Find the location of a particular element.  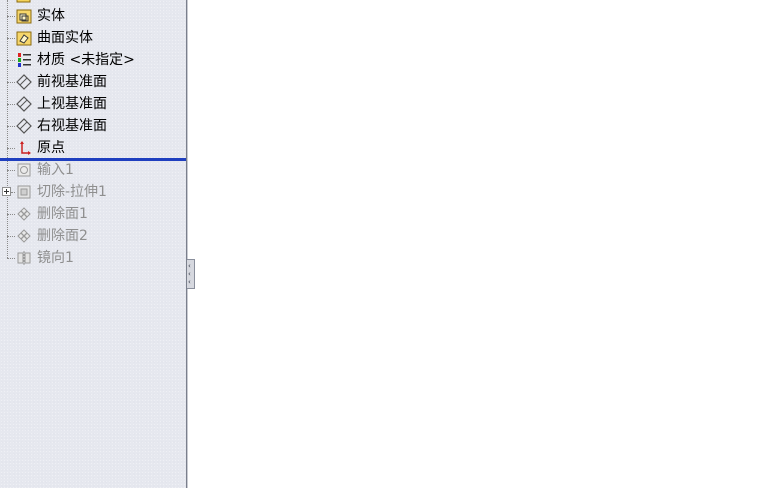

tree-item-delete-face-1: 删除面1 is located at coordinates (93, 214).